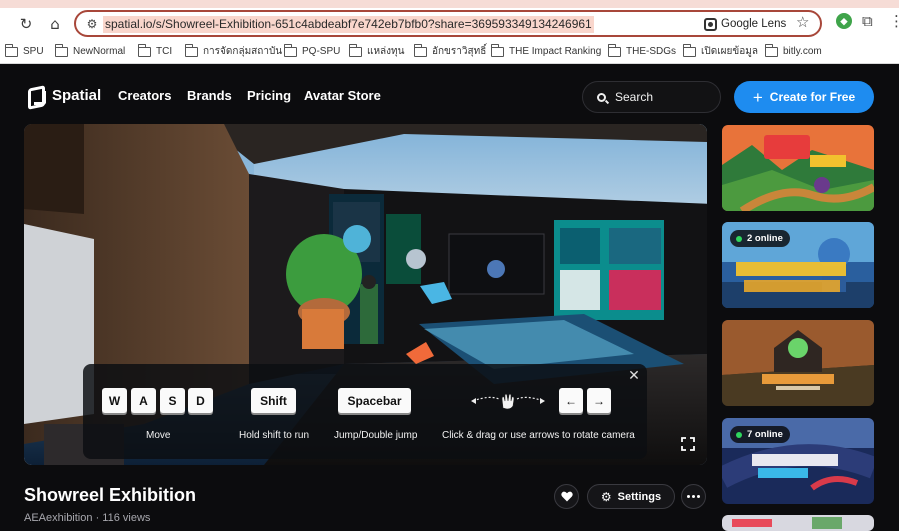 This screenshot has height=531, width=899. Describe the element at coordinates (321, 51) in the screenshot. I see `bookmark-label: PQ-SPU` at that location.